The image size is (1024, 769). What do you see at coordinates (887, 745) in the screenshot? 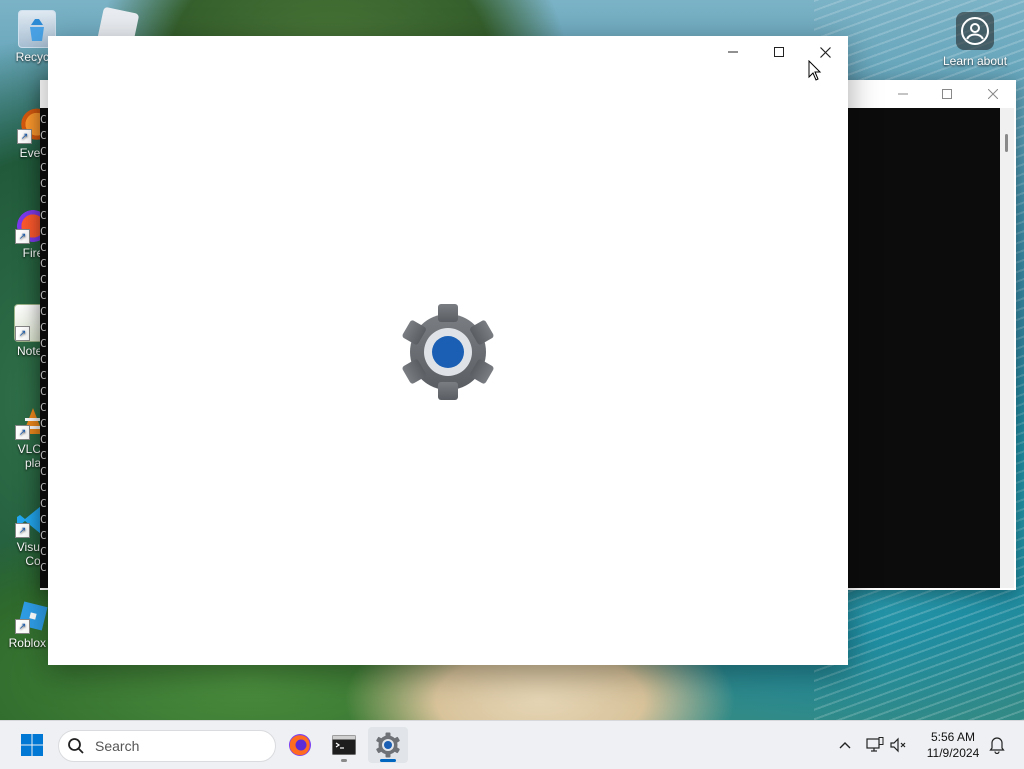
I see `tray-network-volume` at bounding box center [887, 745].